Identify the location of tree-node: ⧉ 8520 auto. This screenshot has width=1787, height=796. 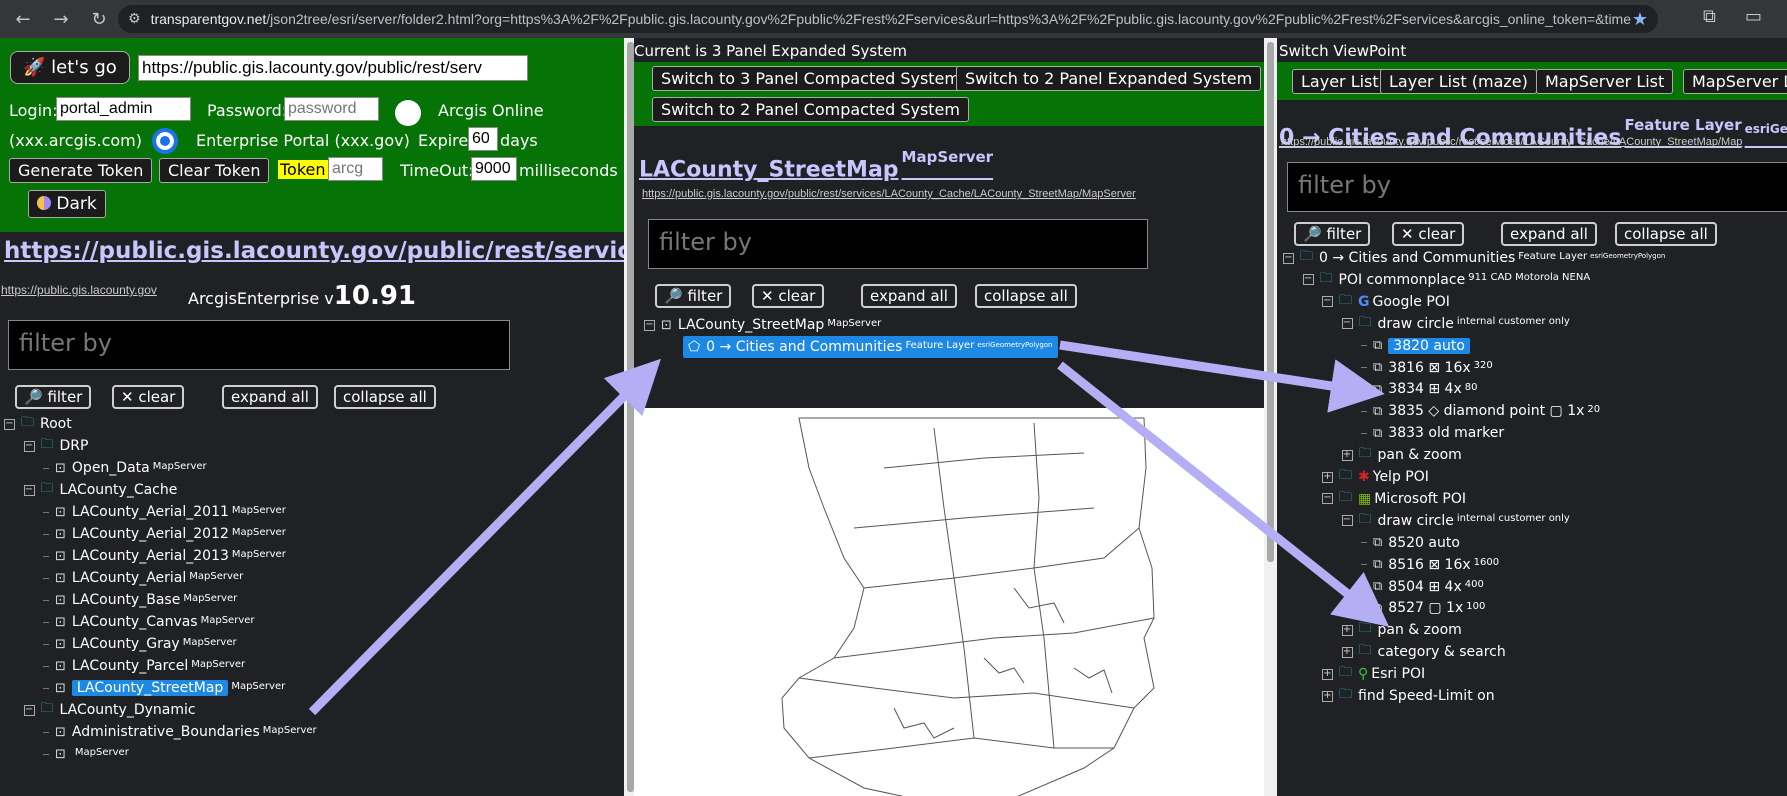
(1410, 543).